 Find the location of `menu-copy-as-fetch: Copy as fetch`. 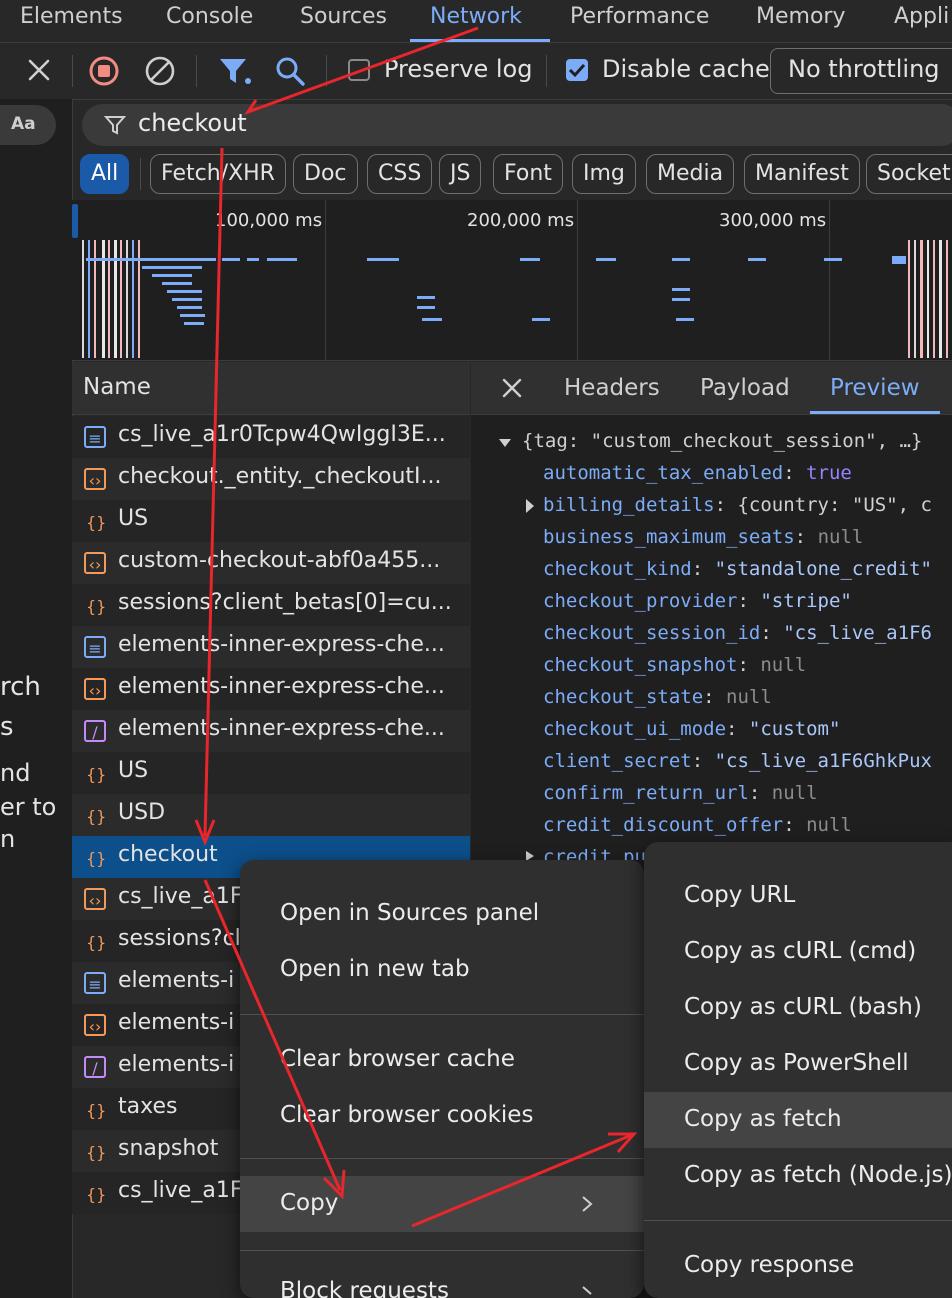

menu-copy-as-fetch: Copy as fetch is located at coordinates (763, 1119).